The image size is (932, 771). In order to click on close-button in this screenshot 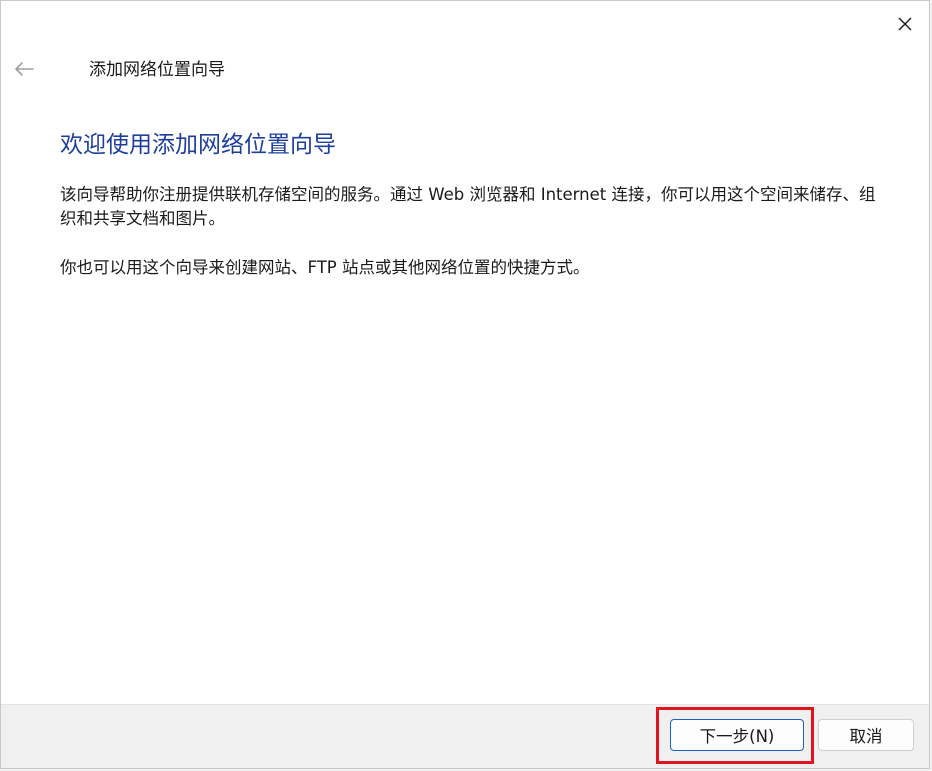, I will do `click(905, 24)`.